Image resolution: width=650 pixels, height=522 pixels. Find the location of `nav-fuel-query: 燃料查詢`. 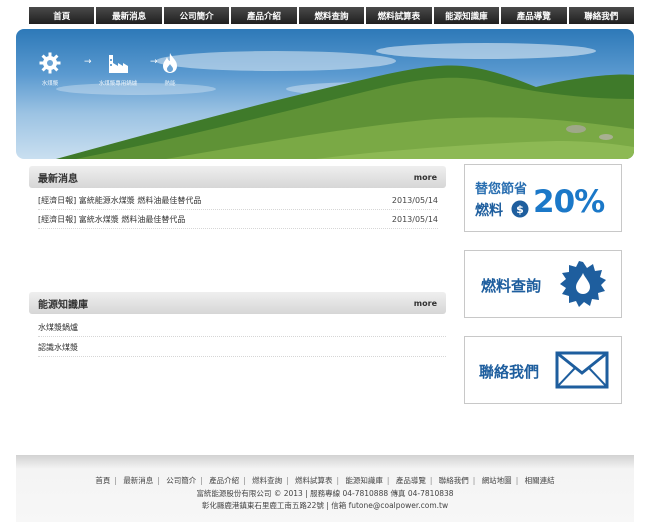

nav-fuel-query: 燃料查詢 is located at coordinates (331, 15).